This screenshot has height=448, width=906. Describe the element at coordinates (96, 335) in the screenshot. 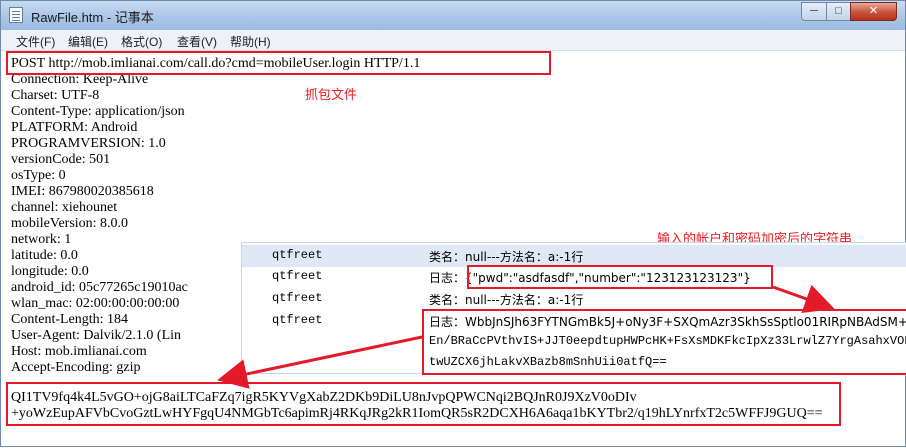

I see `editor-line: User-Agent: Dalvik/2.1.0 (Lin` at that location.